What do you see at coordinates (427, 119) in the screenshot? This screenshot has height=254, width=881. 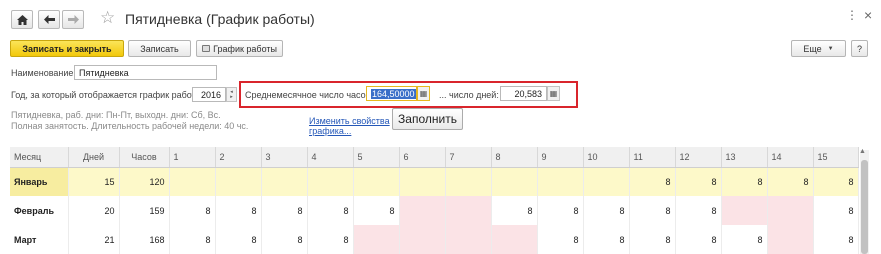 I see `fill-button: Заполнить` at bounding box center [427, 119].